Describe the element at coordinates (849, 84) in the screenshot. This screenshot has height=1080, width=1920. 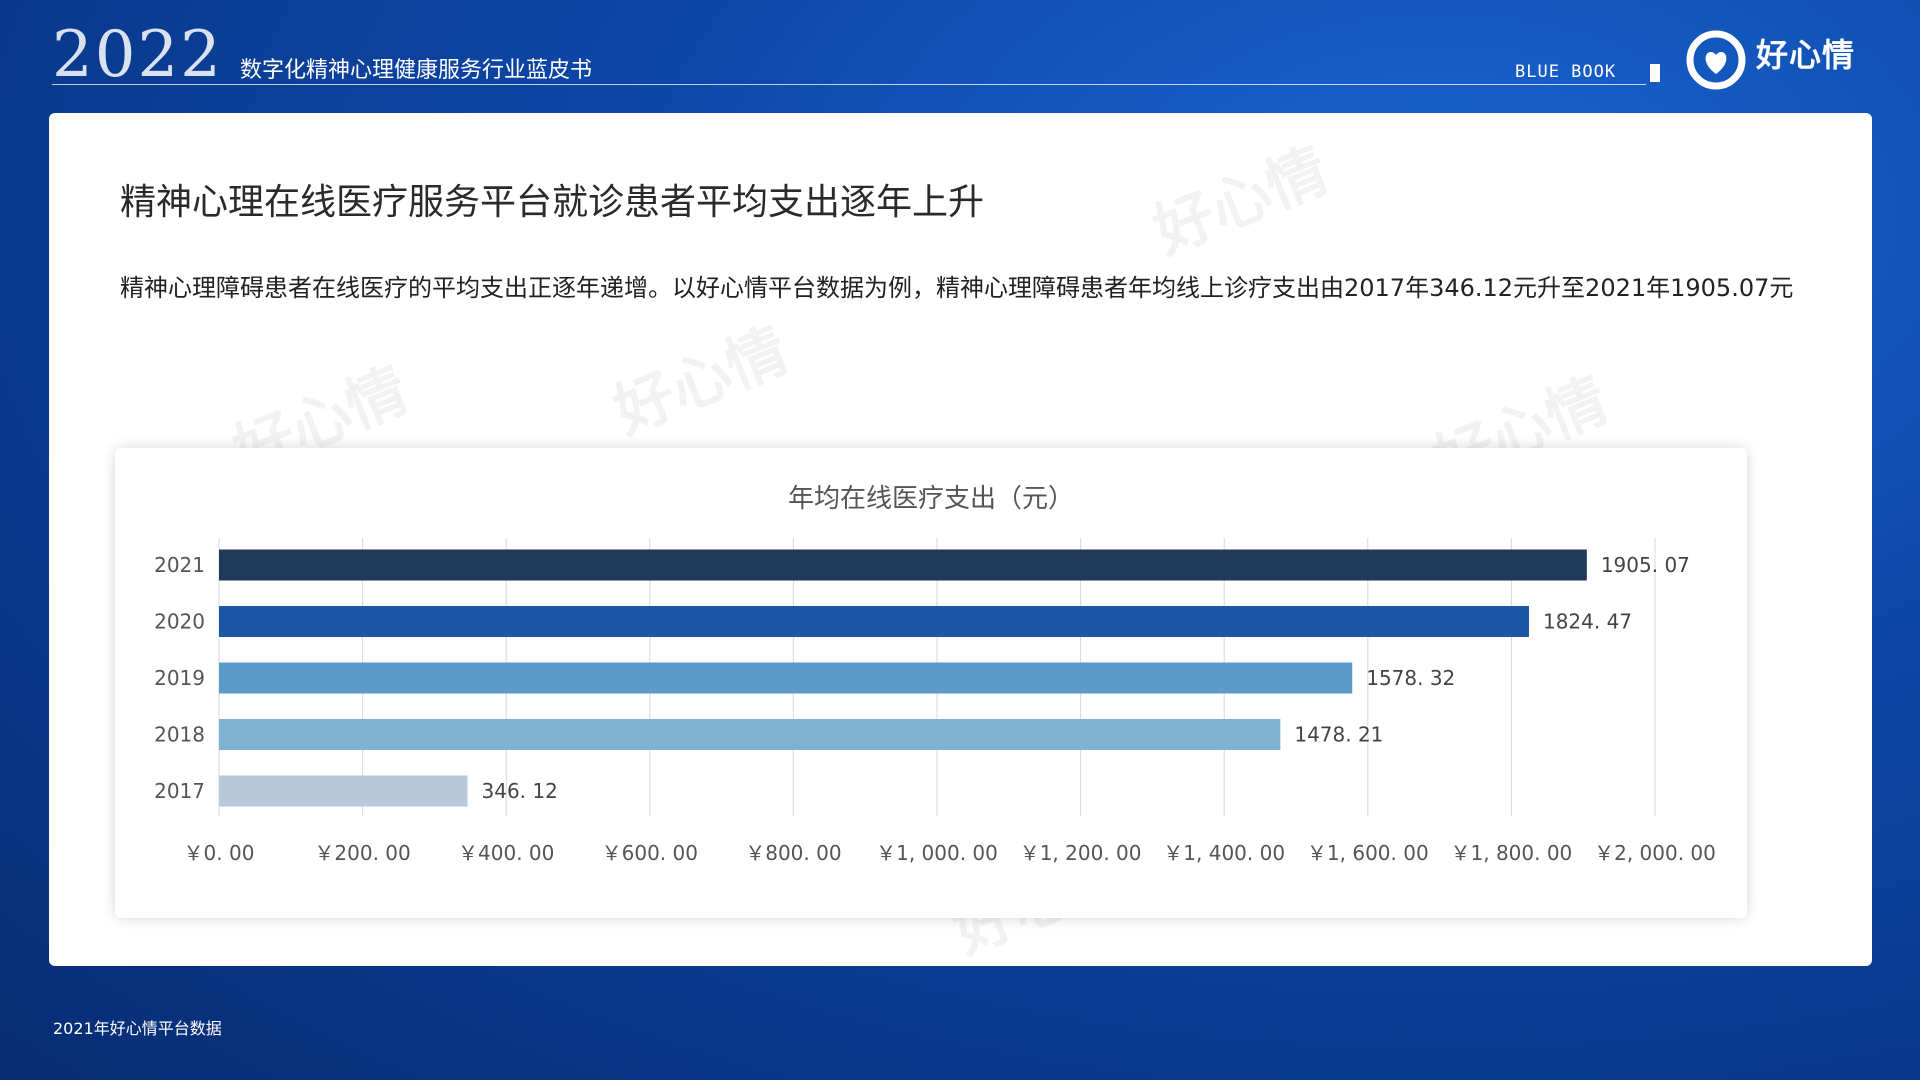
I see `header-divider` at that location.